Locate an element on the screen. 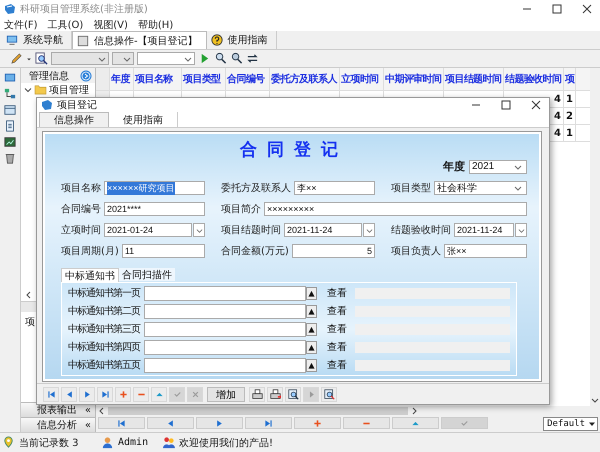 The image size is (600, 452). user-name: Admin is located at coordinates (134, 442).